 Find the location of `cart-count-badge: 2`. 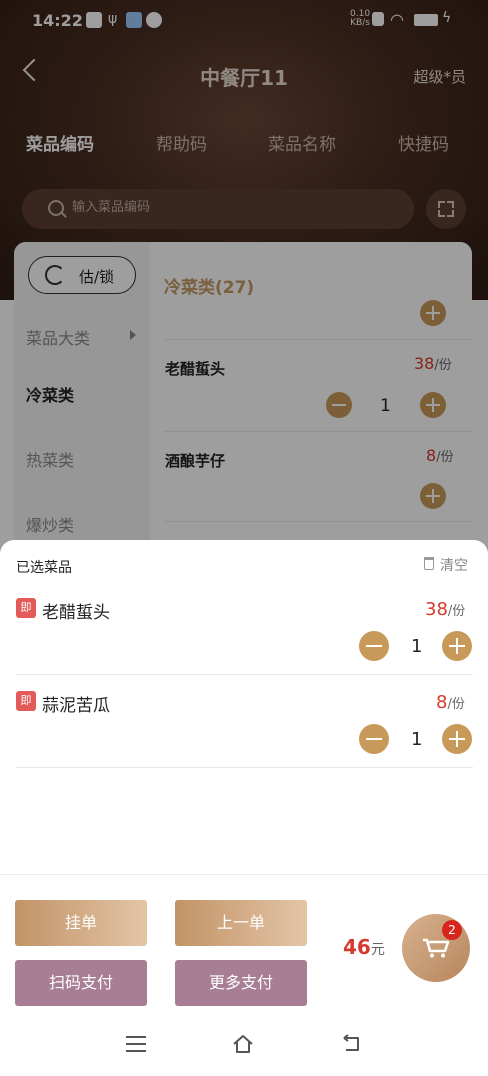

cart-count-badge: 2 is located at coordinates (452, 930).